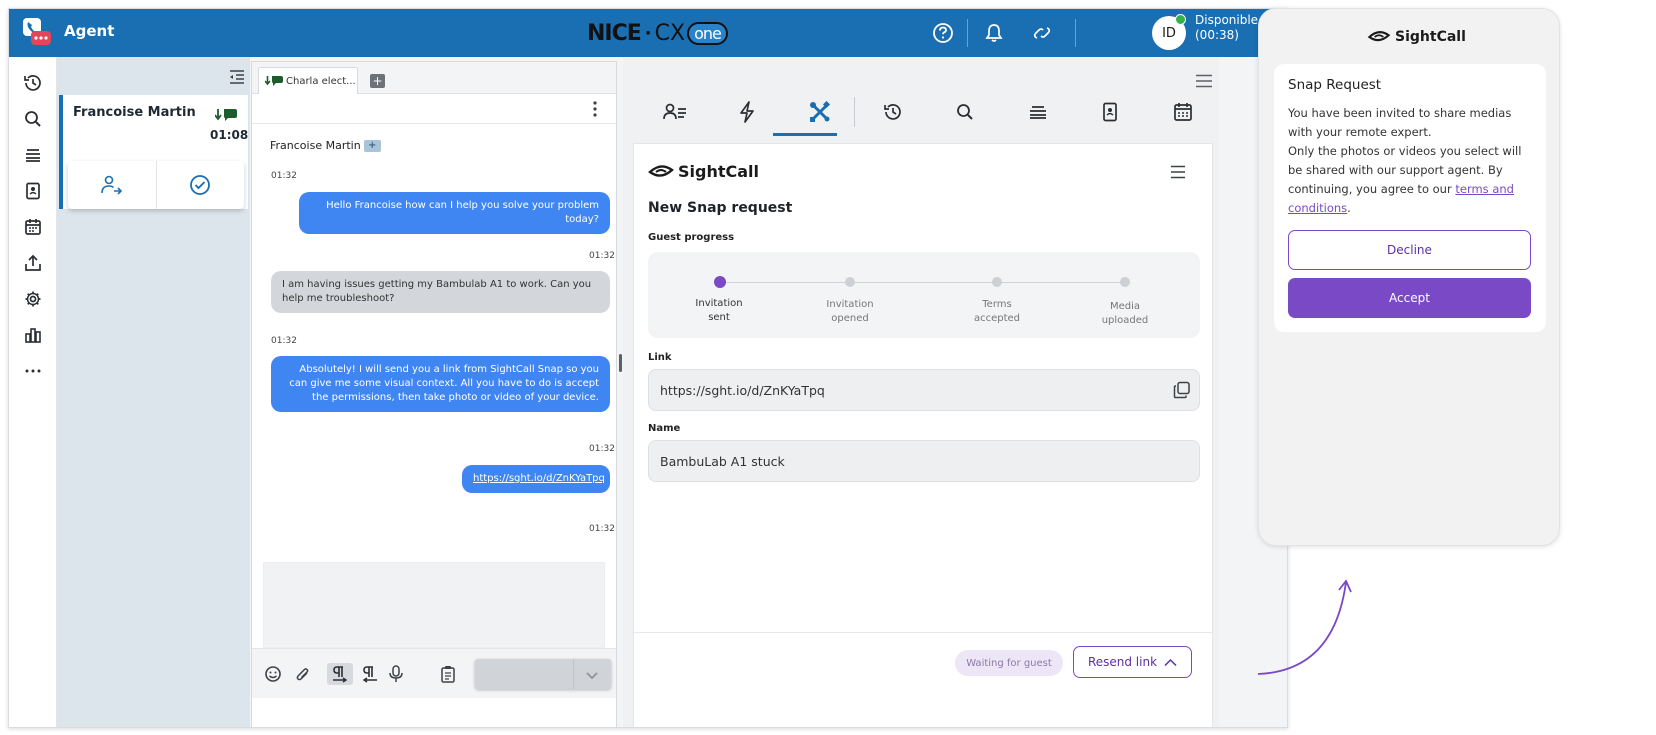  What do you see at coordinates (670, 33) in the screenshot?
I see `logo-cx-text: CX` at bounding box center [670, 33].